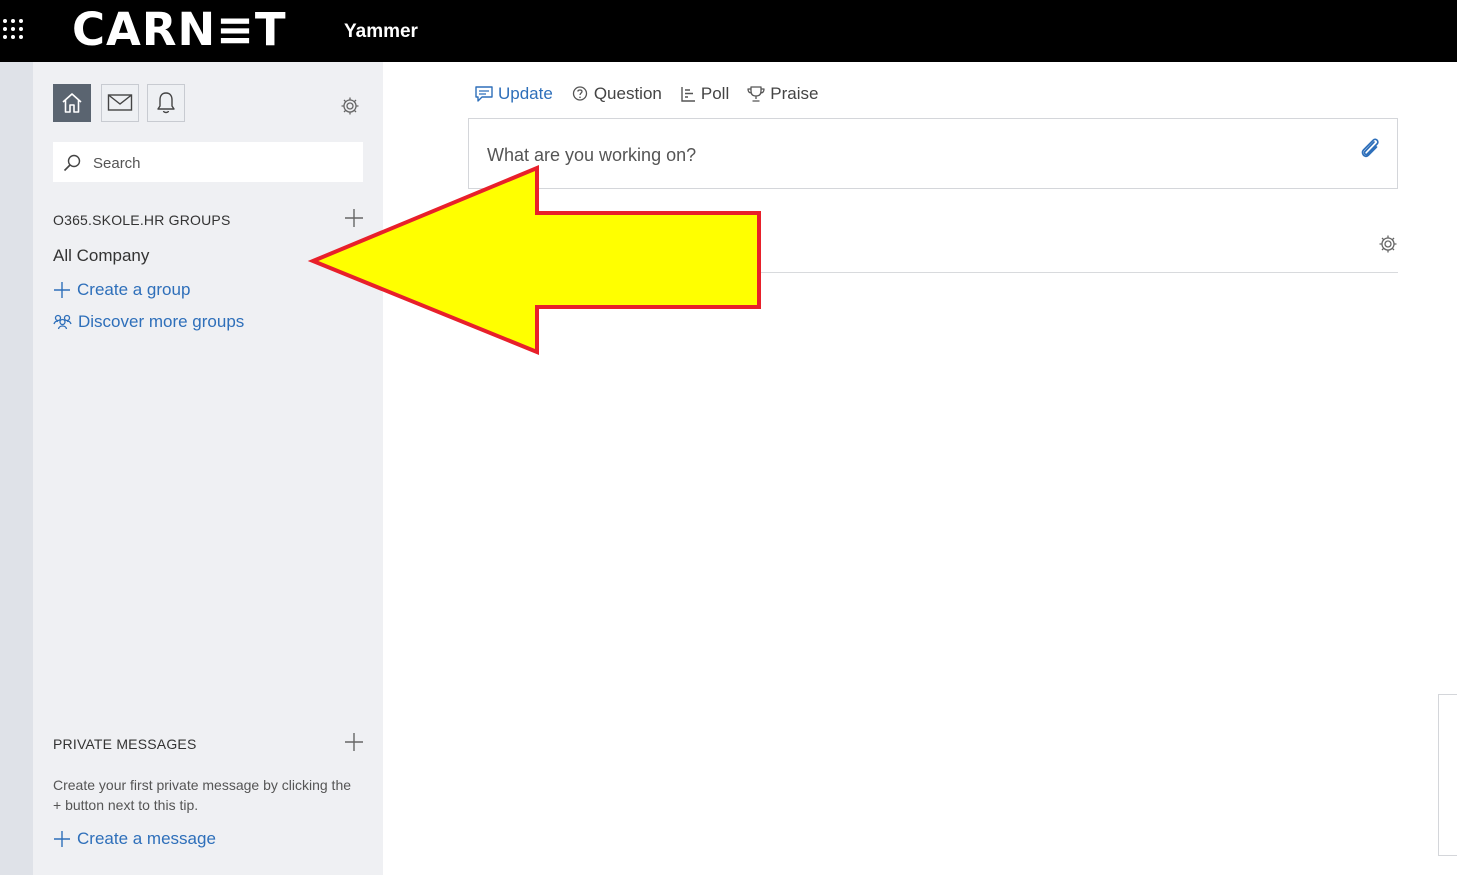 The height and width of the screenshot is (875, 1457). I want to click on product-name: Yammer, so click(381, 32).